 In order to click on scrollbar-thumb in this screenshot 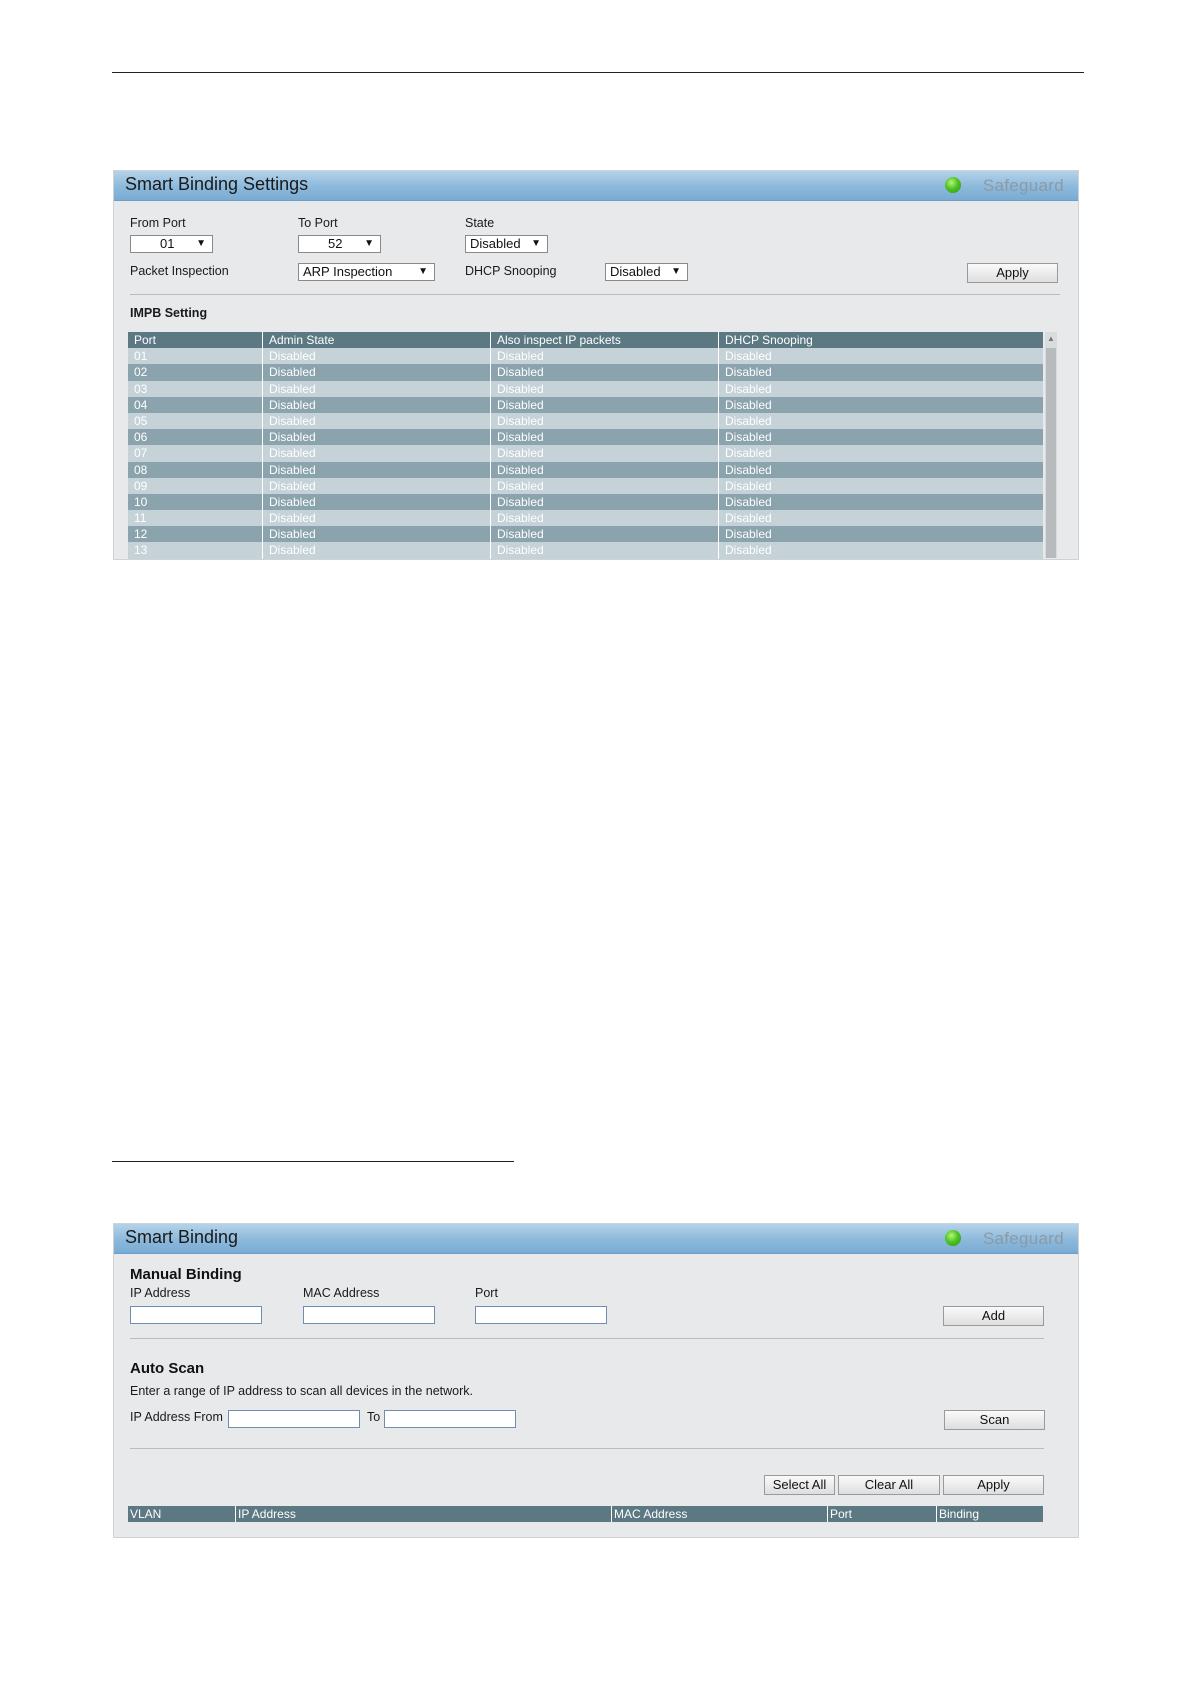, I will do `click(1051, 453)`.